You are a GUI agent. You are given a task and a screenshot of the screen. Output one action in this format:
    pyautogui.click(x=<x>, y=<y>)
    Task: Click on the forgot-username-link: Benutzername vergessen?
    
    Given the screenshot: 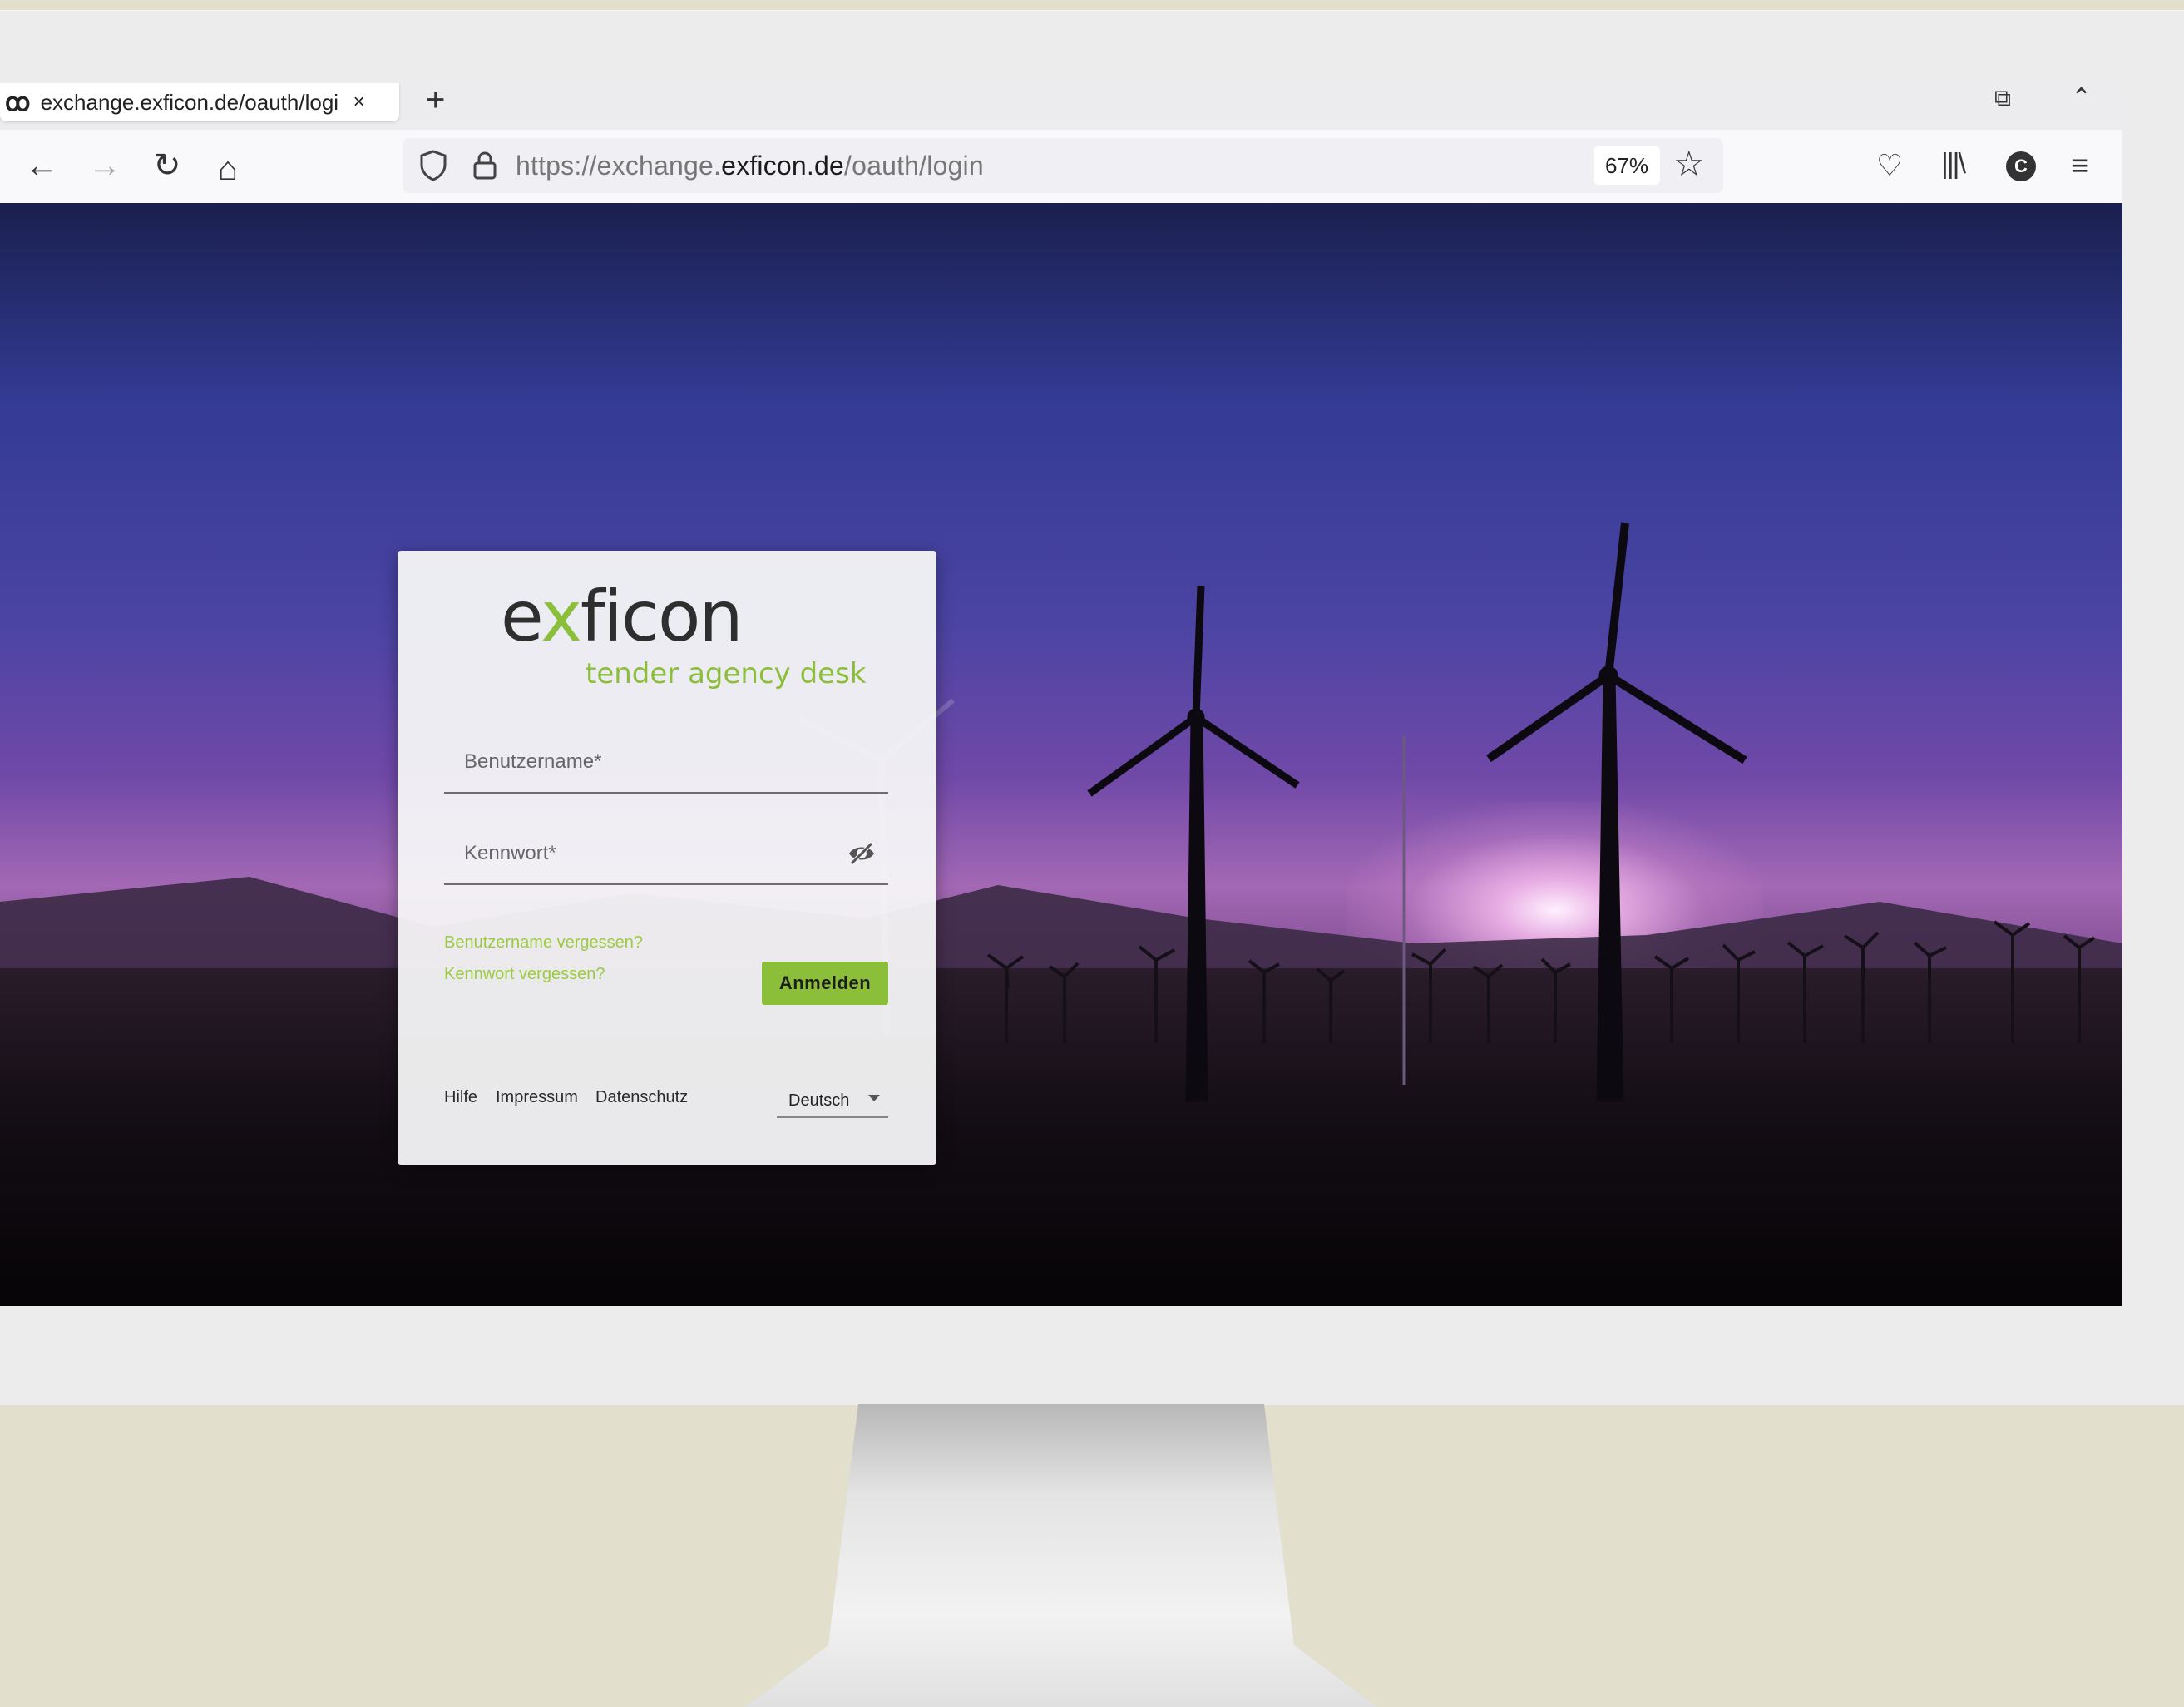 What is the action you would take?
    pyautogui.click(x=543, y=942)
    